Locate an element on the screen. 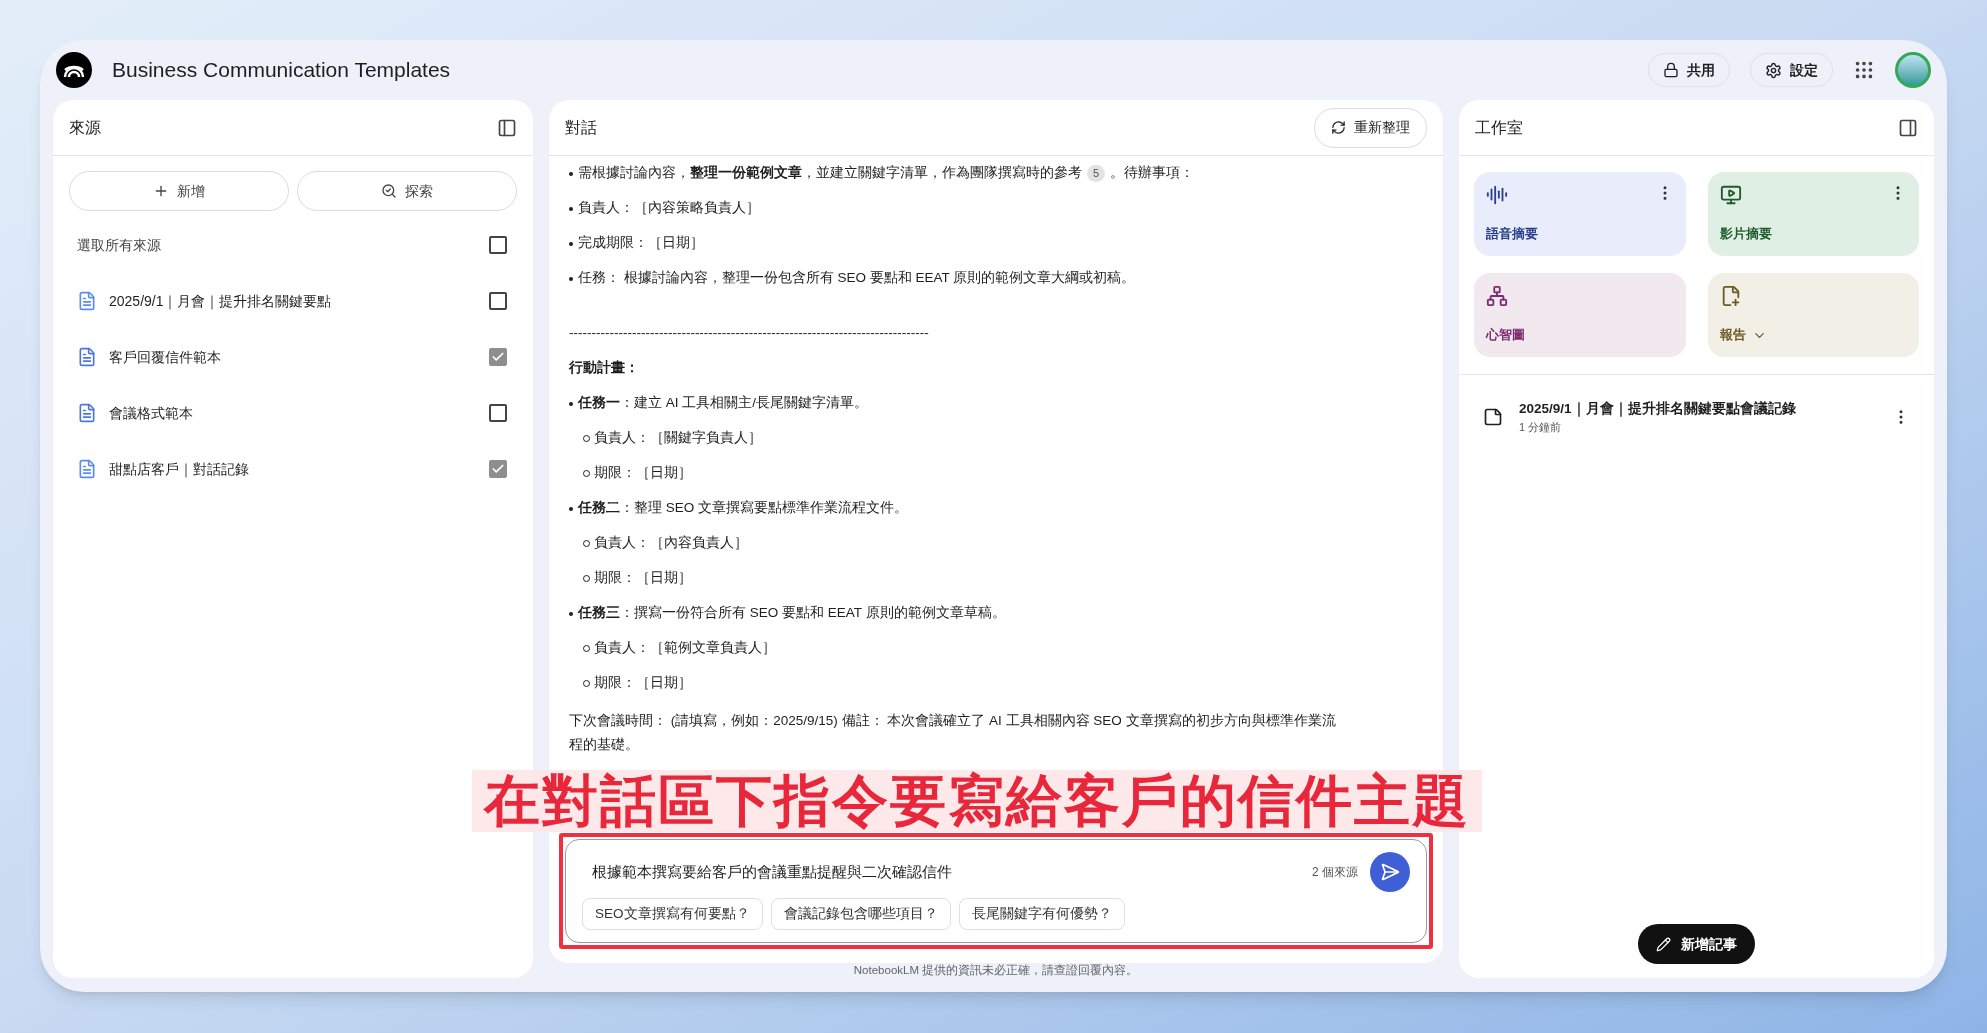 The height and width of the screenshot is (1033, 1987). card-label: 心智圖 is located at coordinates (1505, 336).